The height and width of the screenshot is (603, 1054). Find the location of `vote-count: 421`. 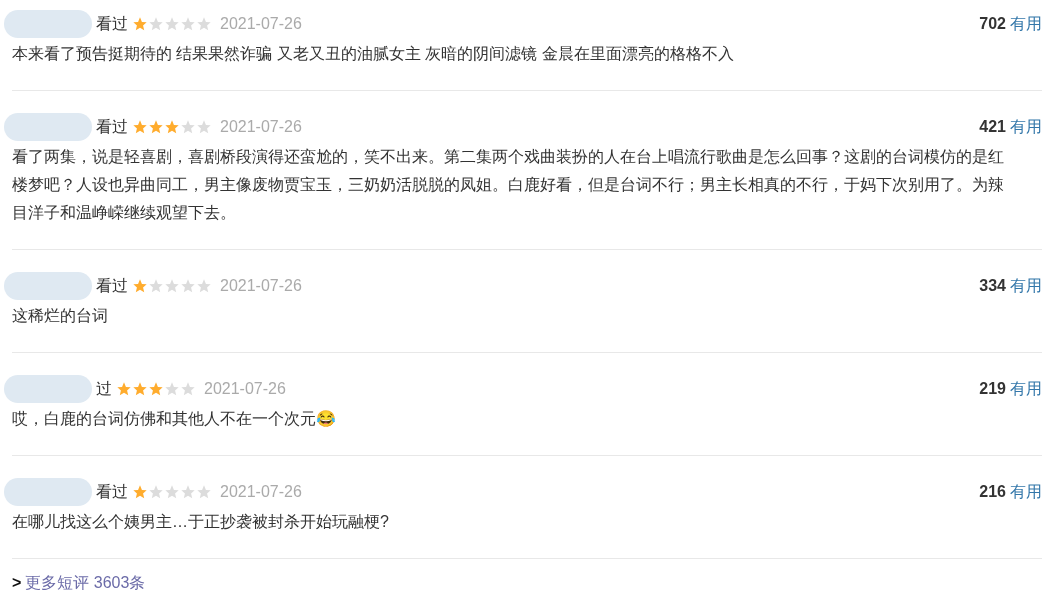

vote-count: 421 is located at coordinates (992, 127).